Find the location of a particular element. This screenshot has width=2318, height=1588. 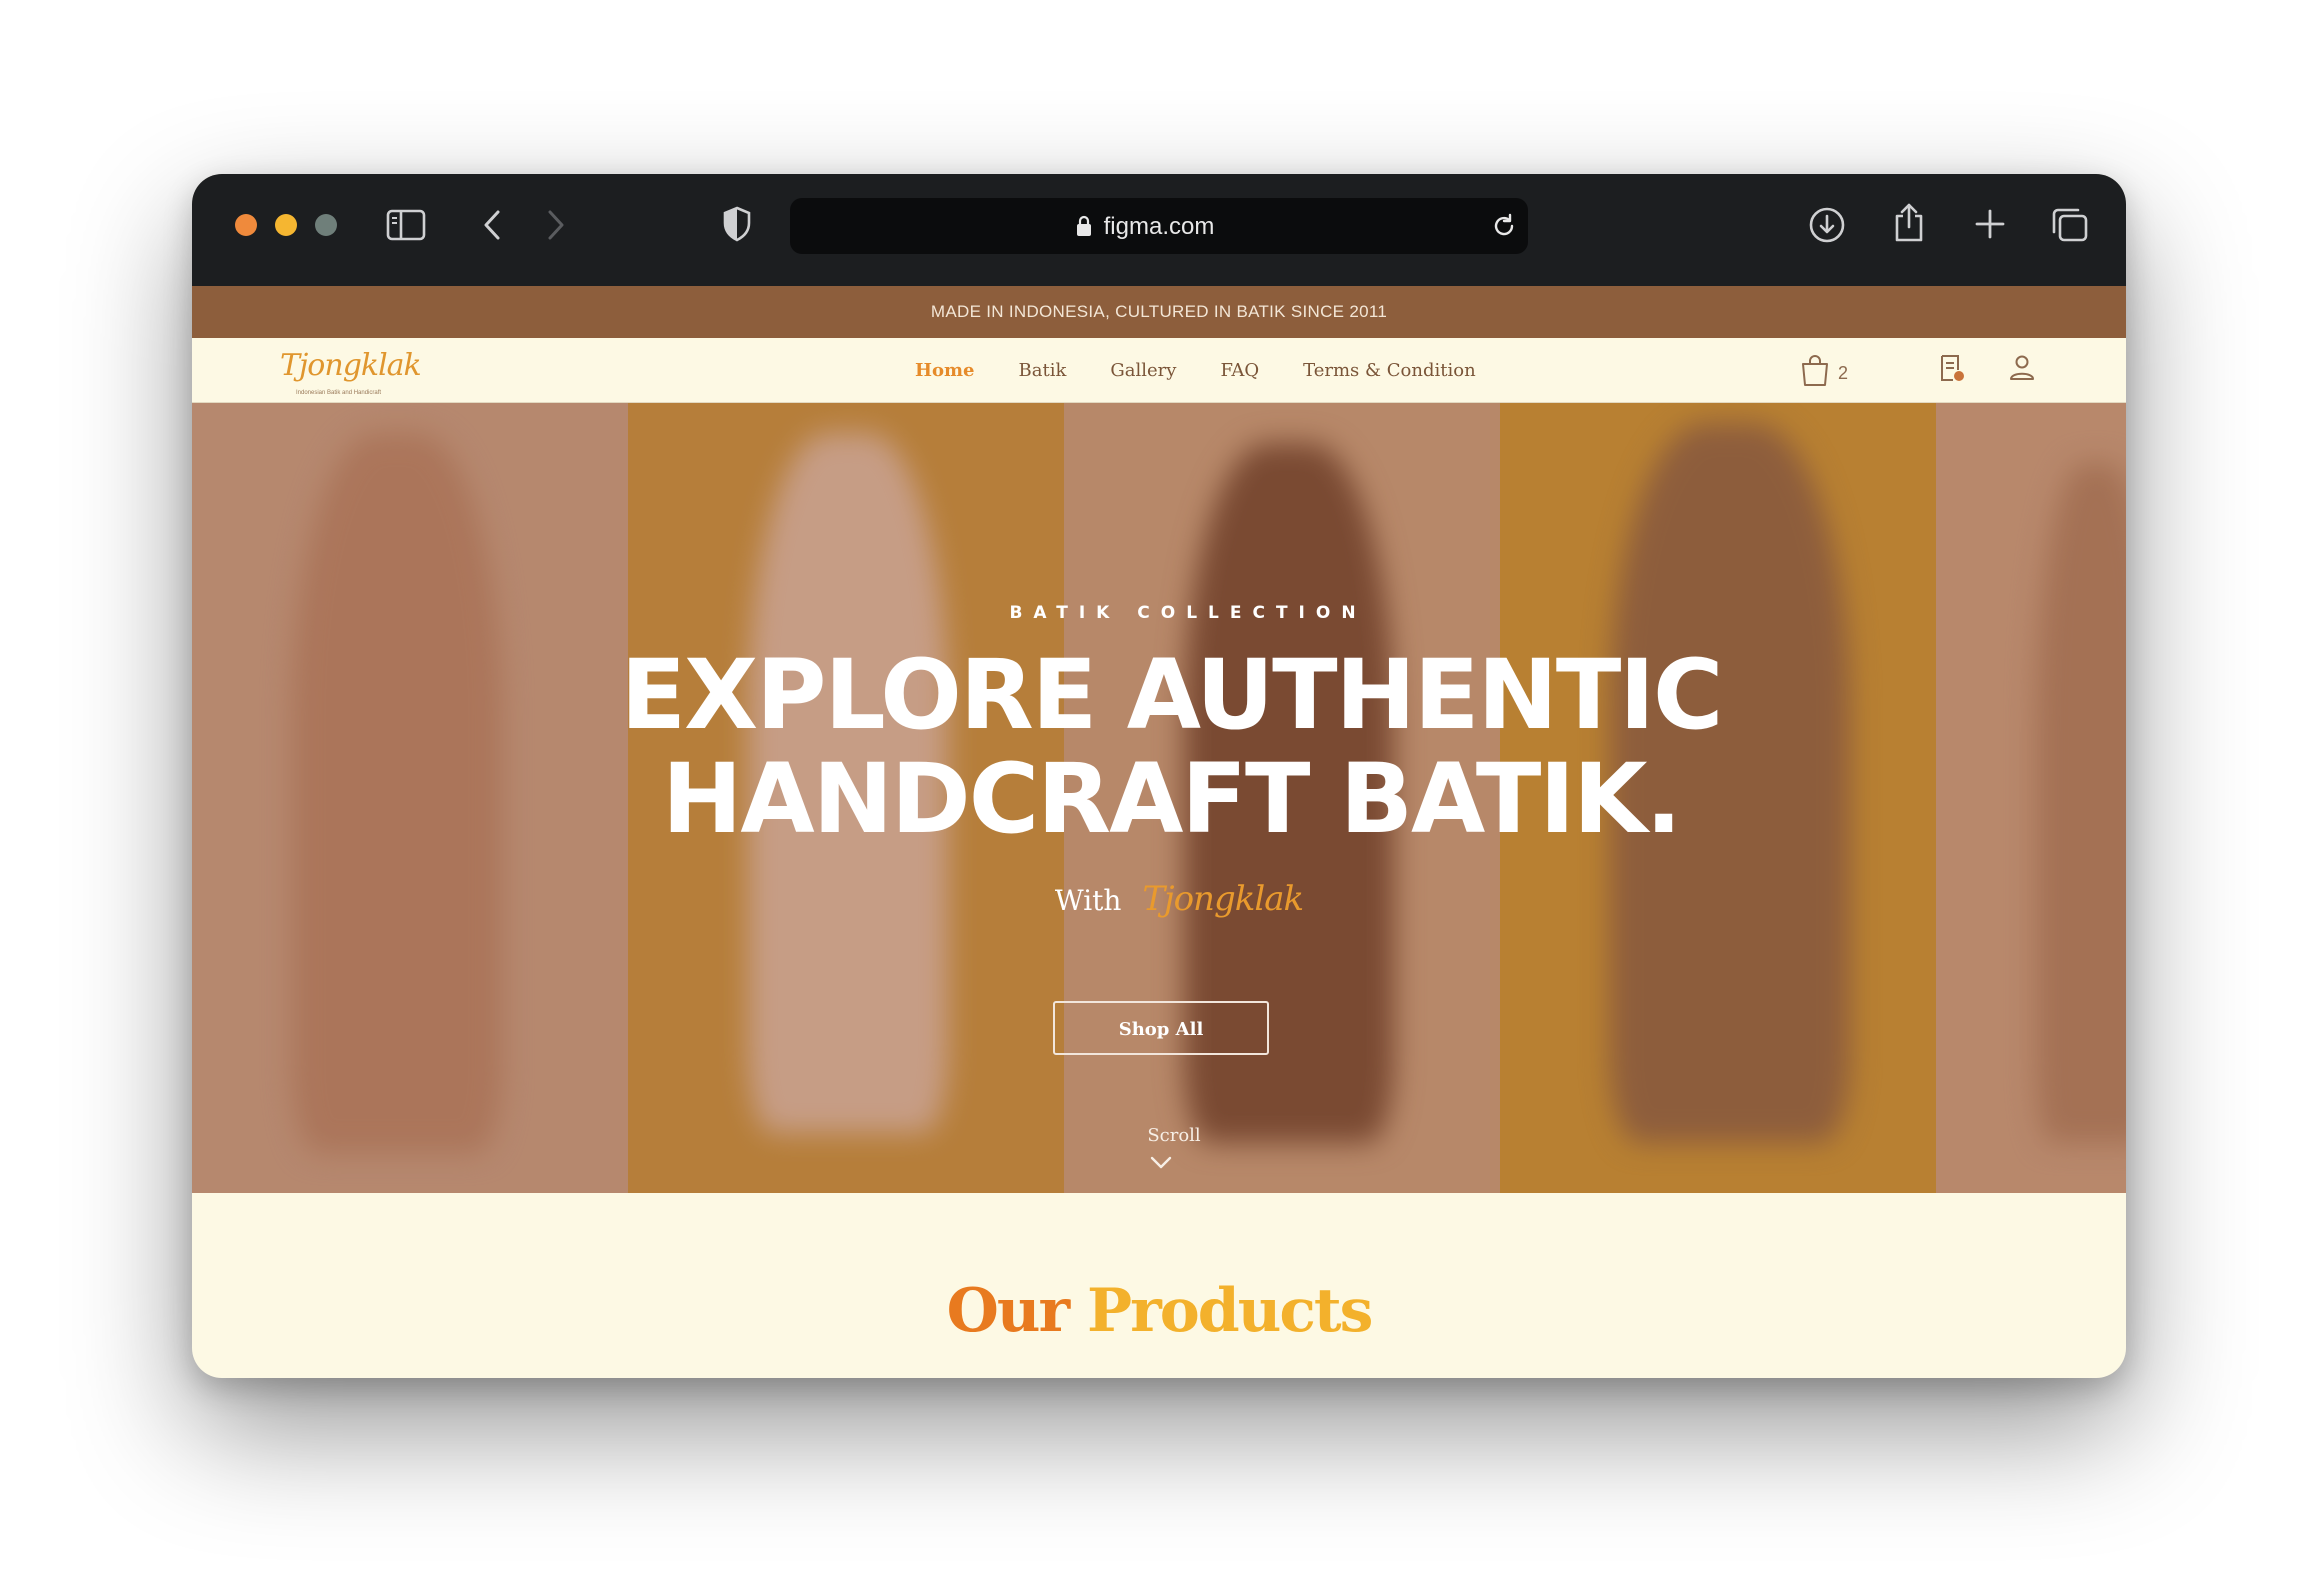

zoom-window-button is located at coordinates (326, 225).